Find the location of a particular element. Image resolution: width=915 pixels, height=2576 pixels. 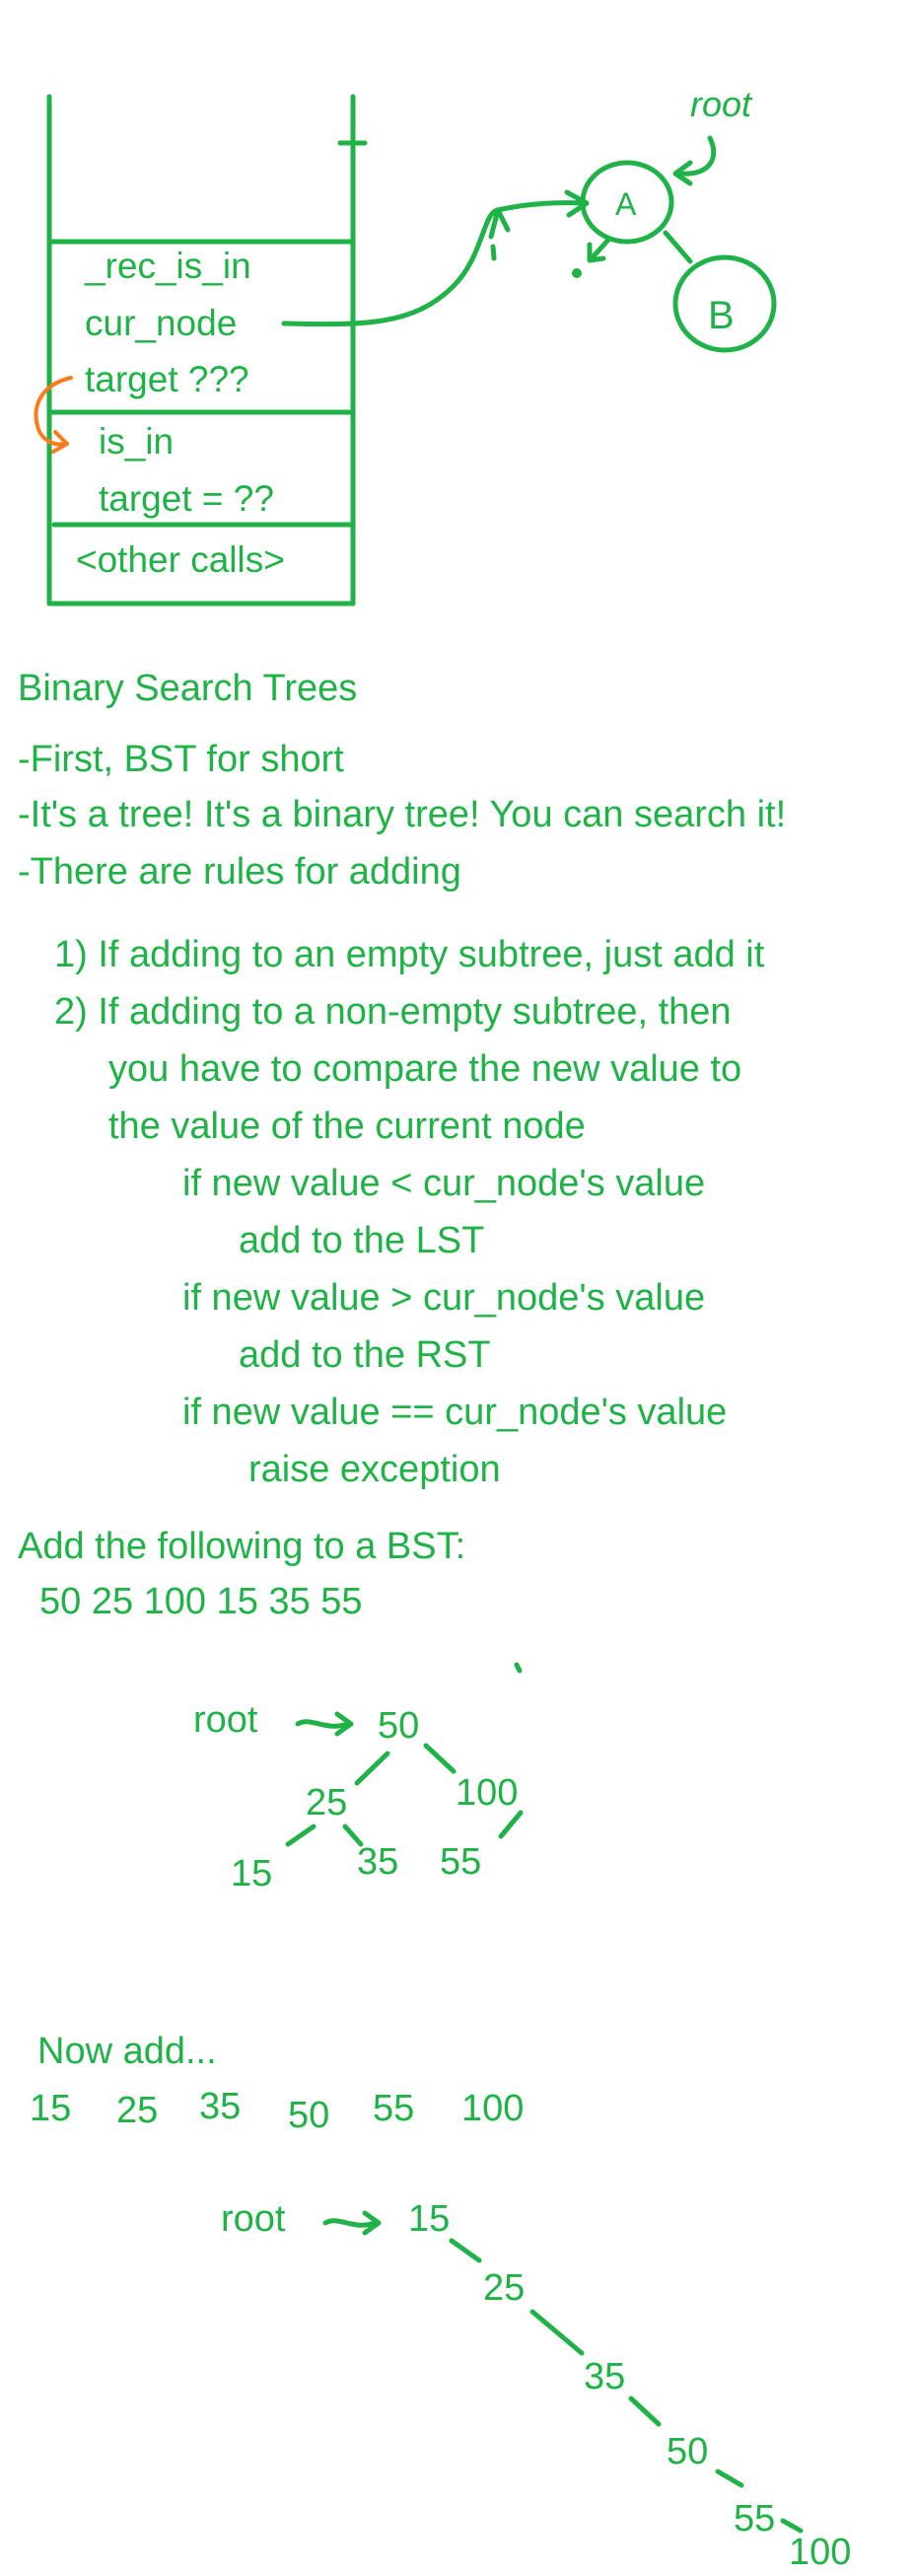

rule-lt: if new value < cur_node's value is located at coordinates (443, 1183).